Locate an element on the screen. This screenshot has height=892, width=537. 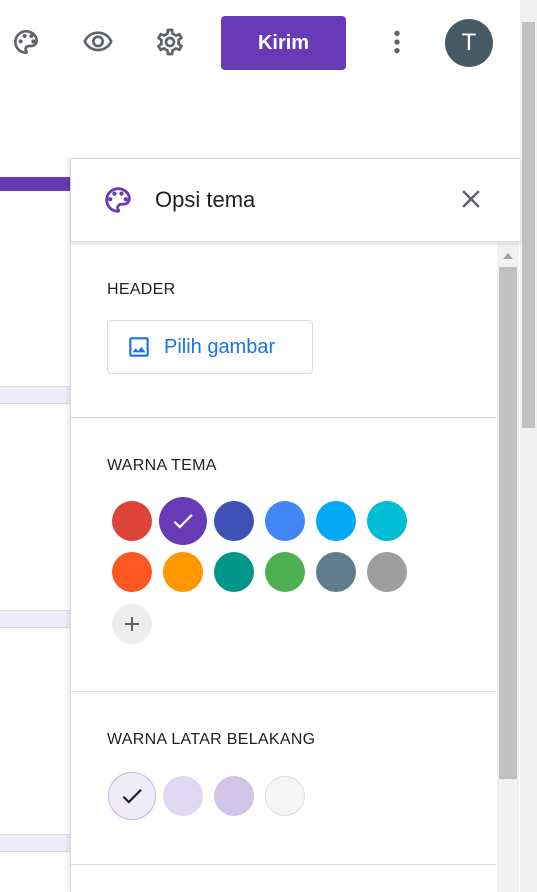
close-icon is located at coordinates (471, 199).